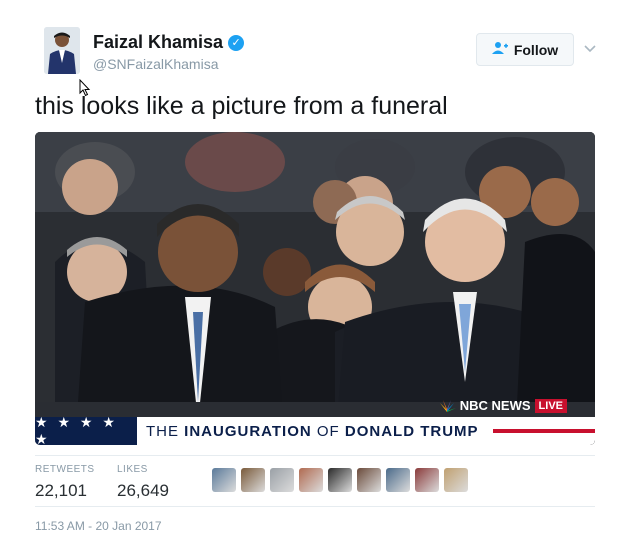 The width and height of the screenshot is (629, 535). Describe the element at coordinates (98, 526) in the screenshot. I see `tweet-timestamp: 11:53 AM - 20 Jan 2017` at that location.